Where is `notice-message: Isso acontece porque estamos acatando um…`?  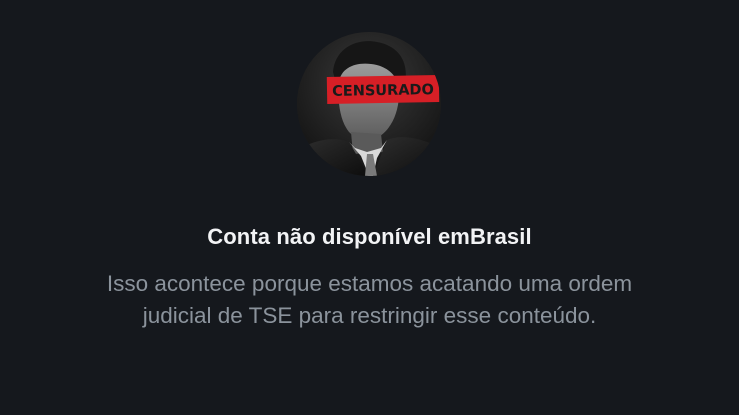
notice-message: Isso acontece porque estamos acatando um… is located at coordinates (369, 299).